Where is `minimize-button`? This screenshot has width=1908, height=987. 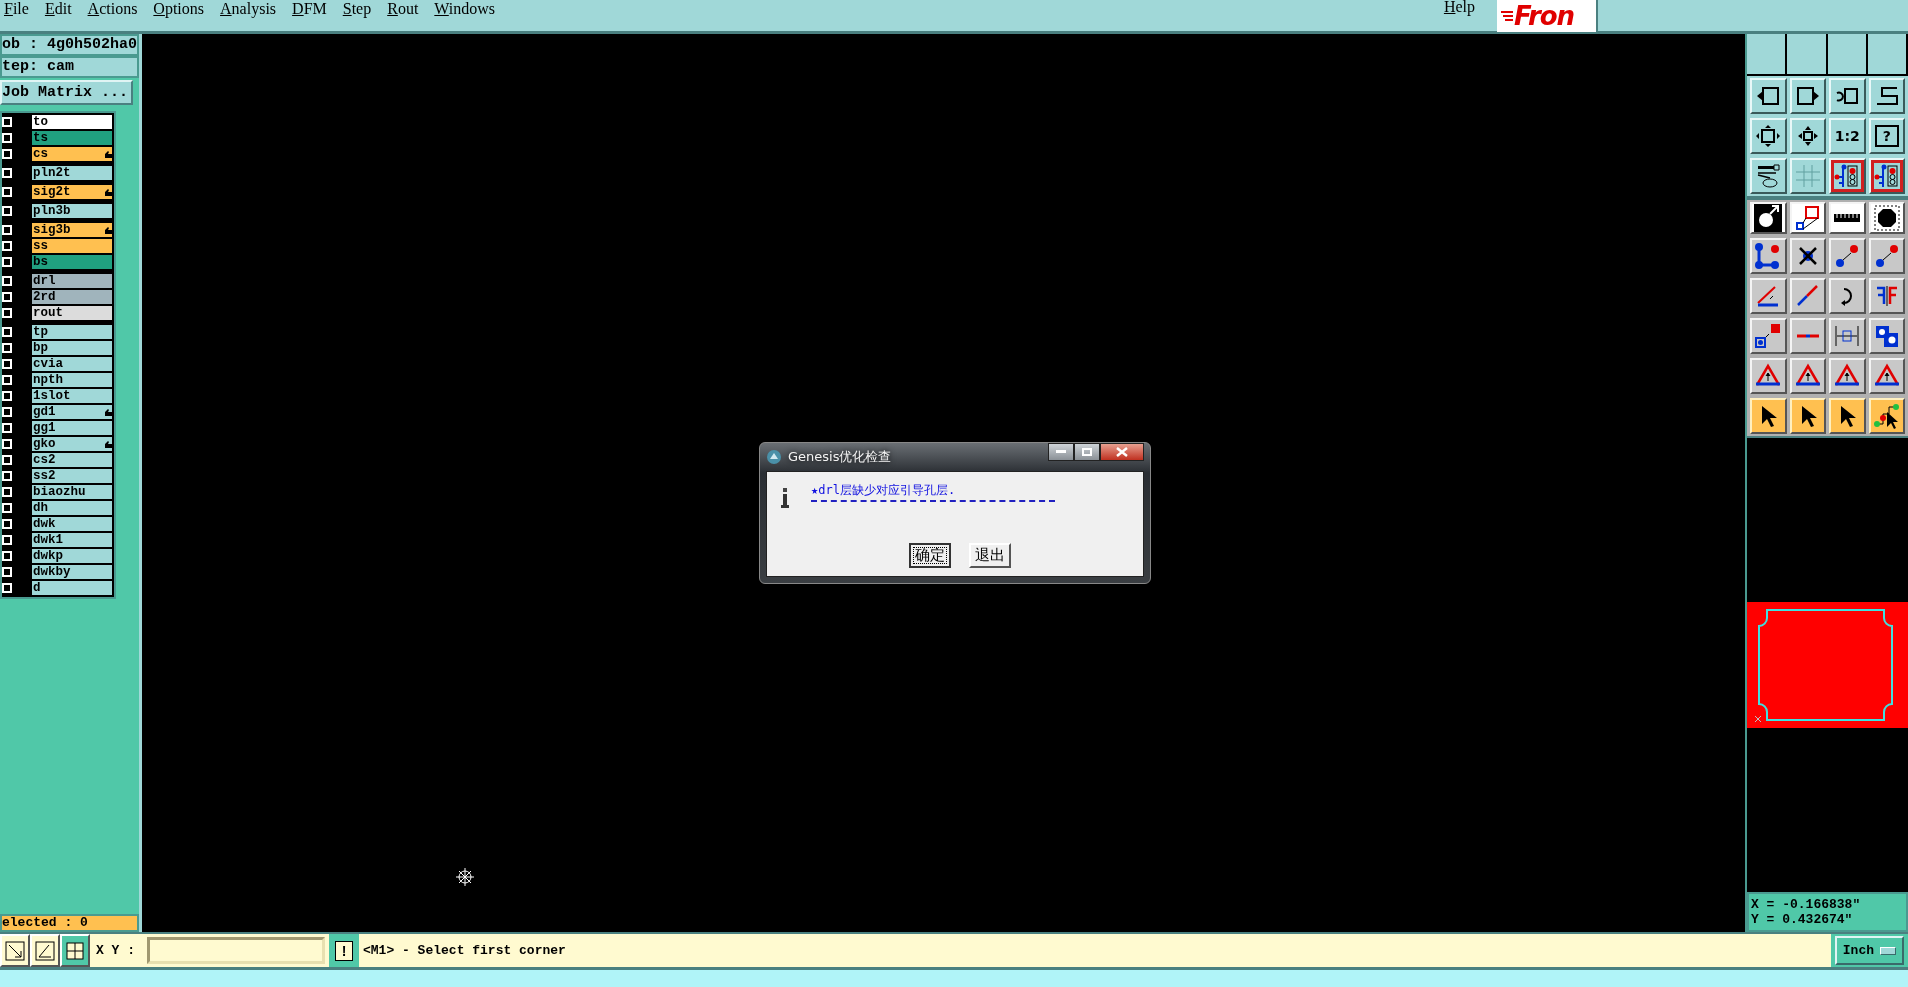
minimize-button is located at coordinates (1061, 452).